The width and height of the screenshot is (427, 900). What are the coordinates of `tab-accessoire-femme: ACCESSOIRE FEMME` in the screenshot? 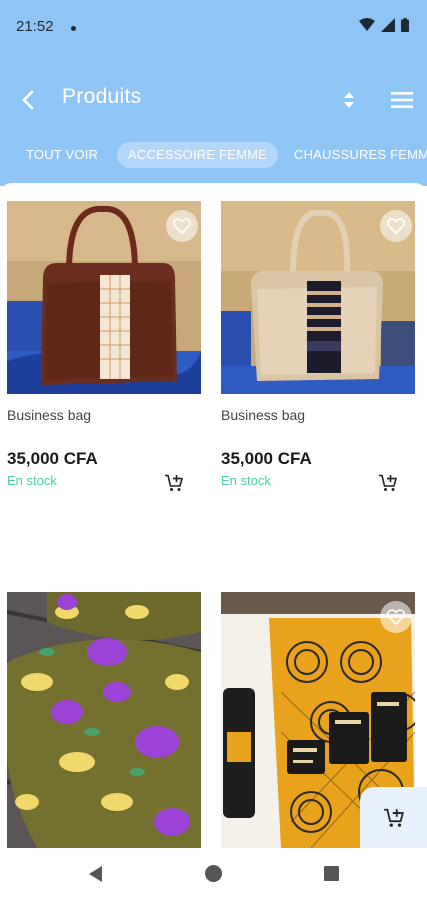 It's located at (197, 155).